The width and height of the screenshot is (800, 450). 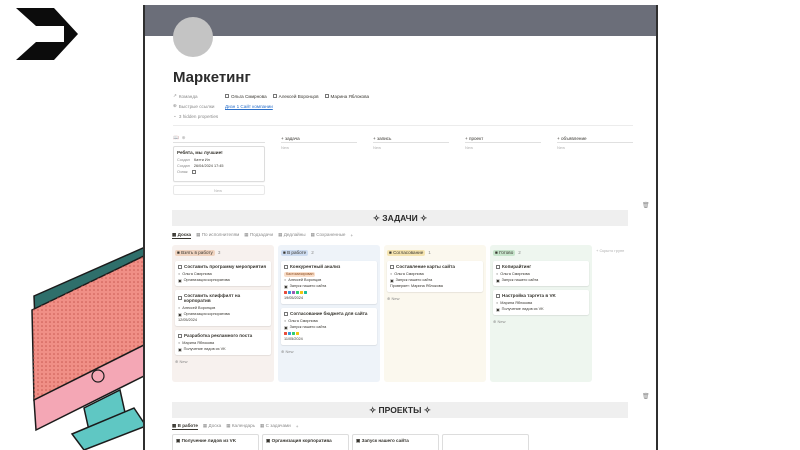 What do you see at coordinates (300, 274) in the screenshot?
I see `tag-badge: Кастомизирован` at bounding box center [300, 274].